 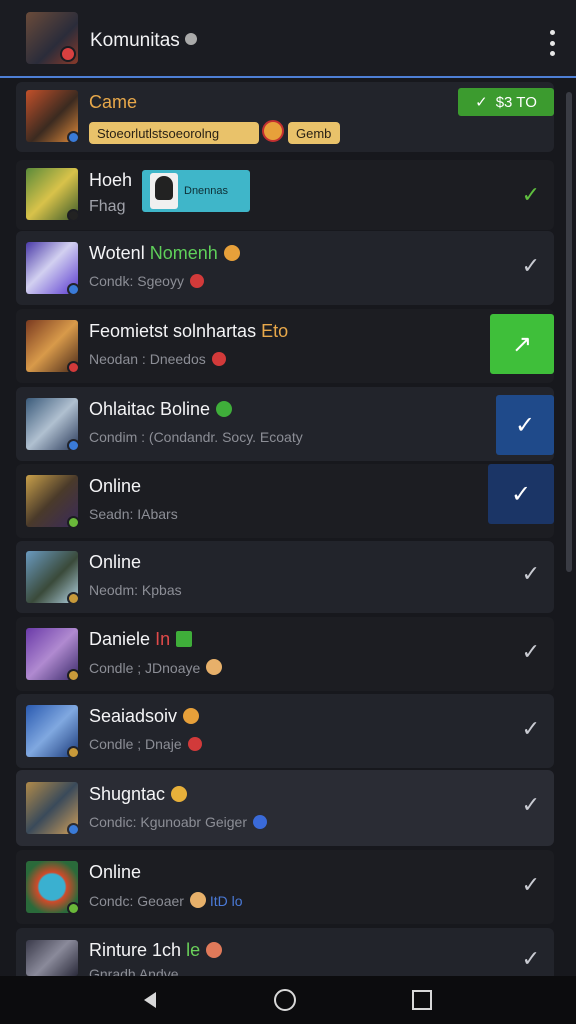 What do you see at coordinates (506, 102) in the screenshot?
I see `accept-button: ✓ $3 TO` at bounding box center [506, 102].